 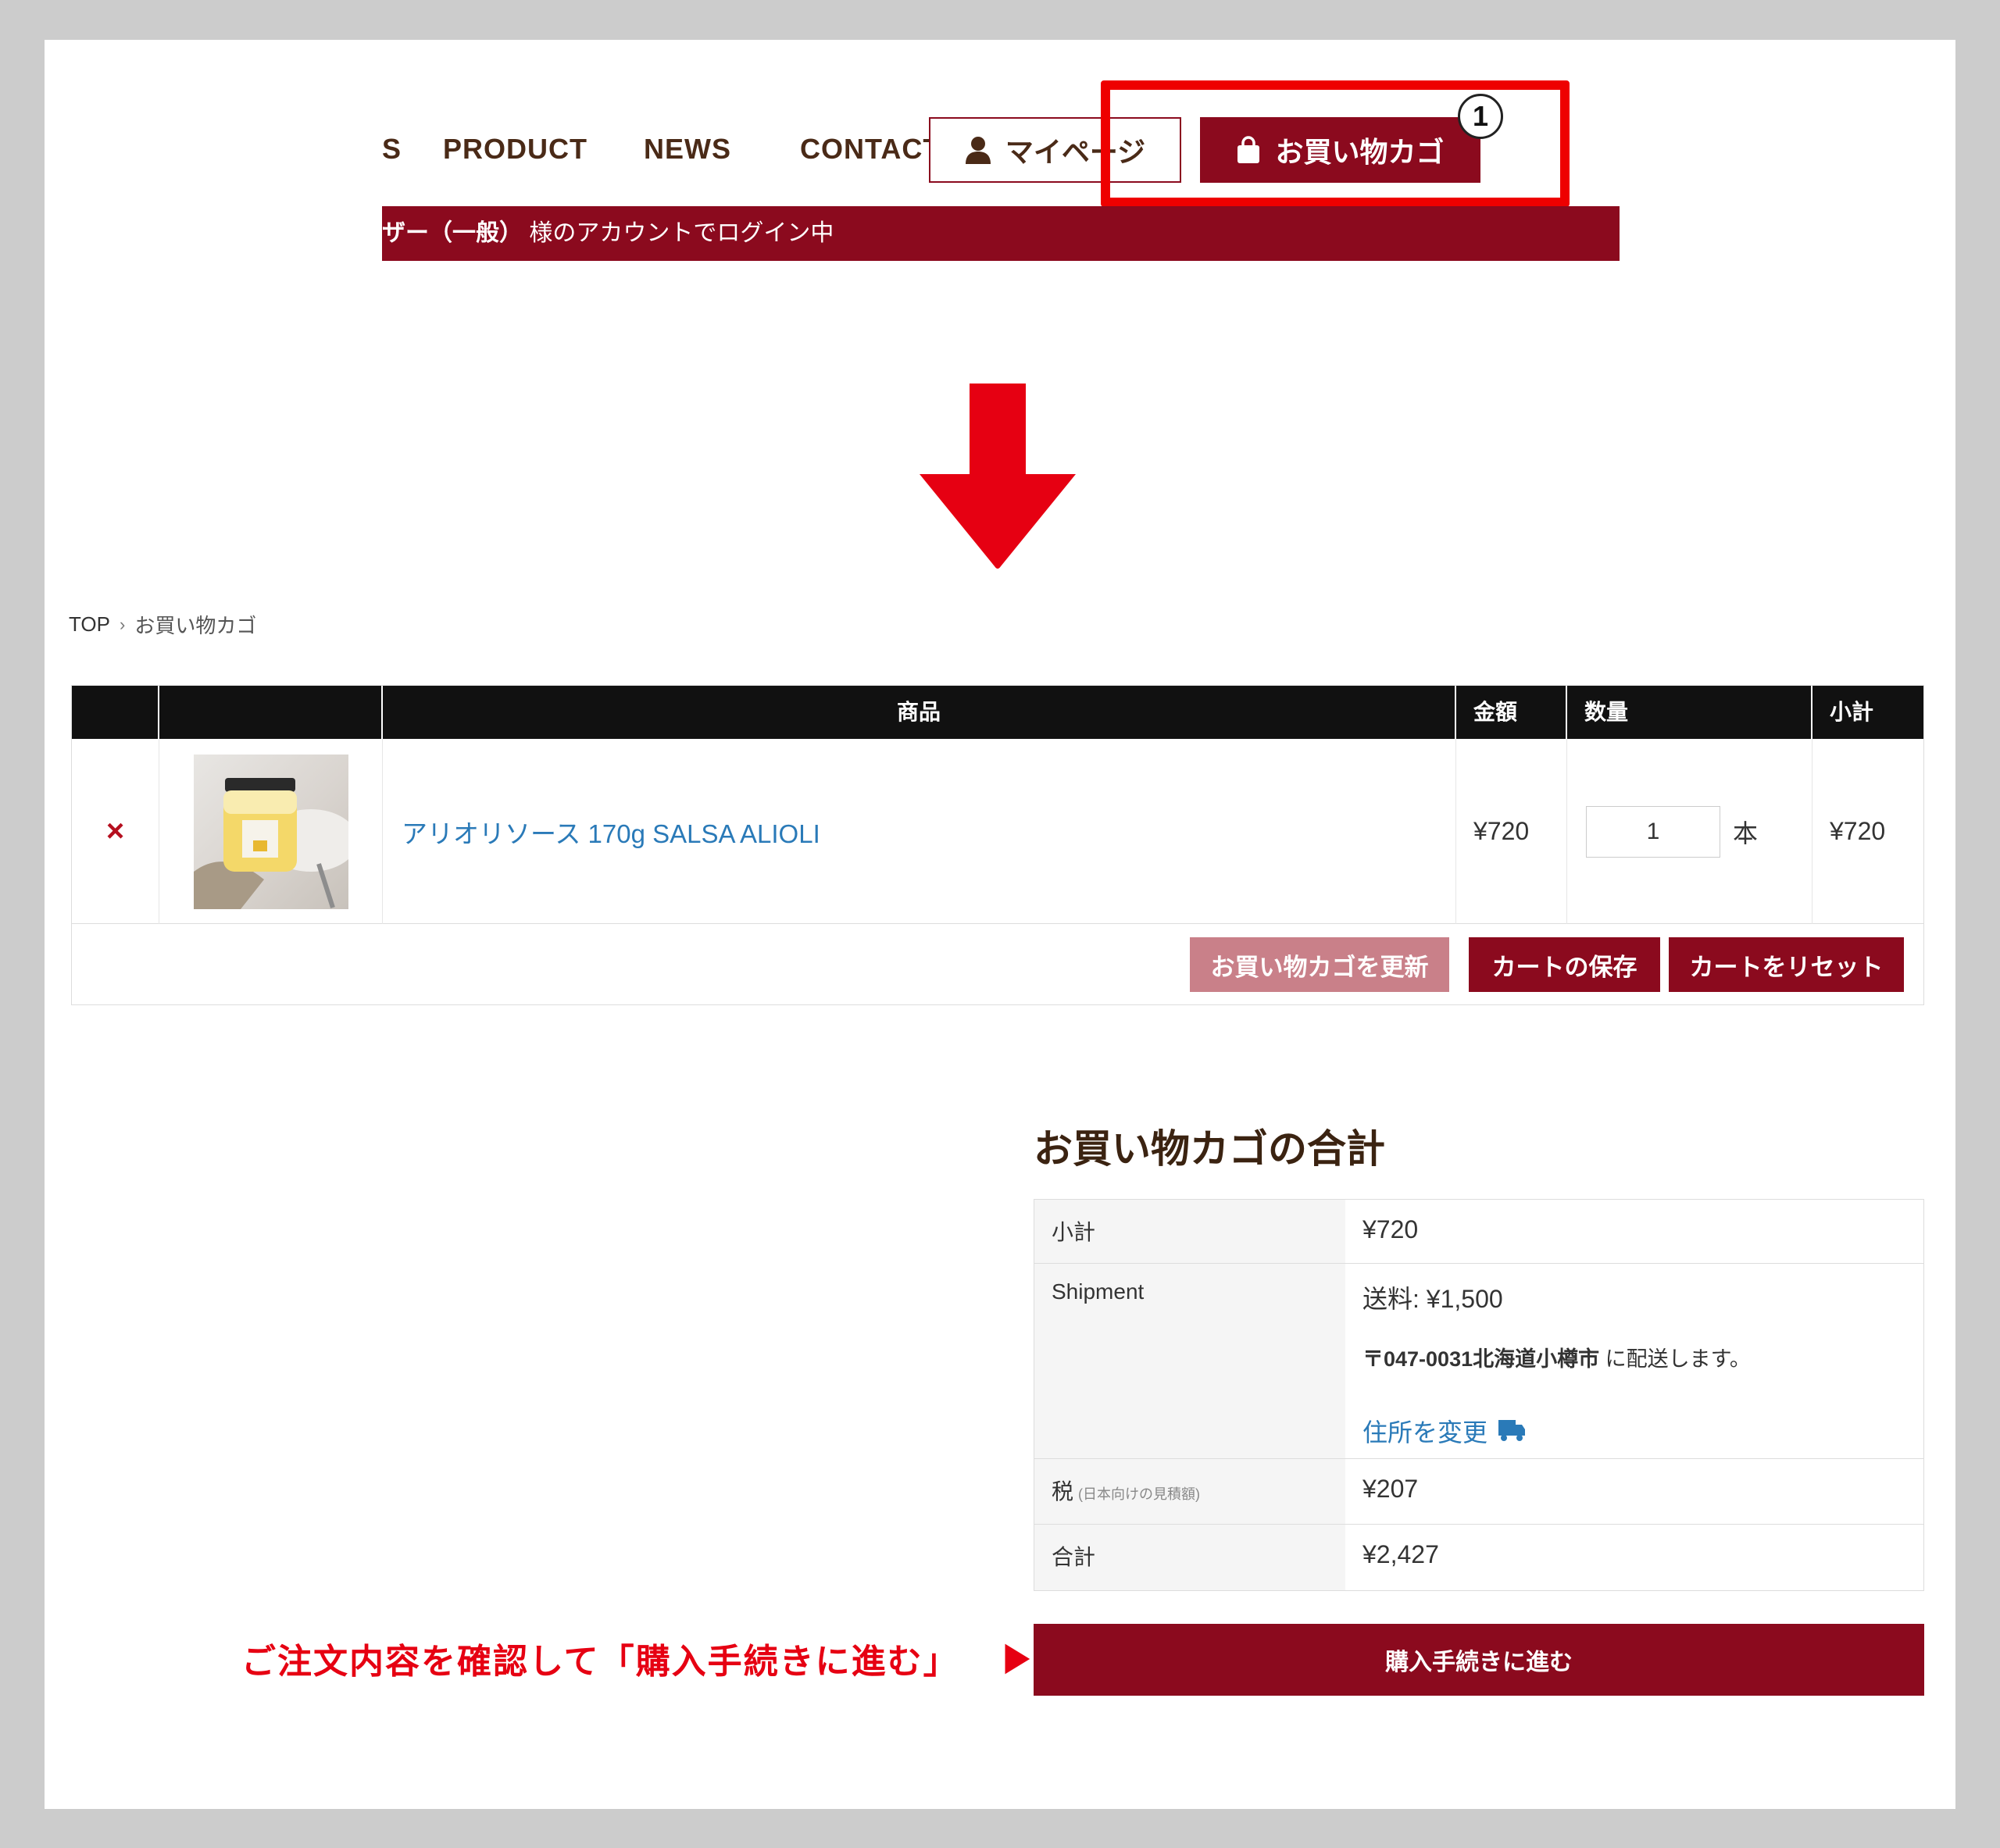 I want to click on product-link: アリオリソース 170g SALSA ALIOLI, so click(x=611, y=832).